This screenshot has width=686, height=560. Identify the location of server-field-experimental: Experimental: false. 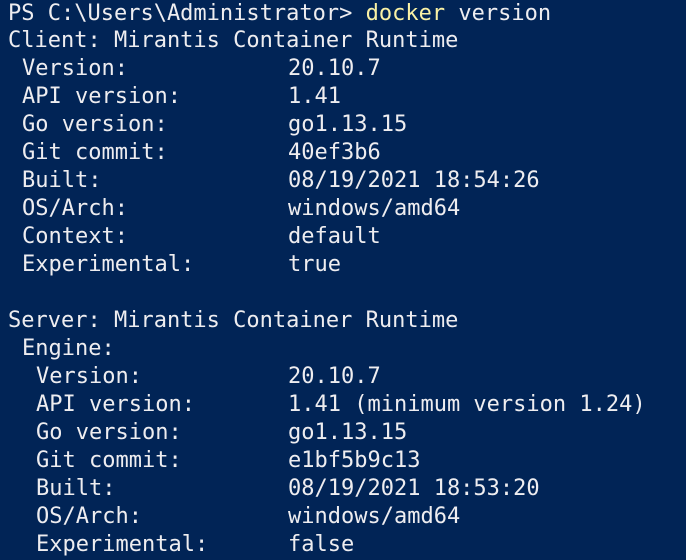
(195, 545).